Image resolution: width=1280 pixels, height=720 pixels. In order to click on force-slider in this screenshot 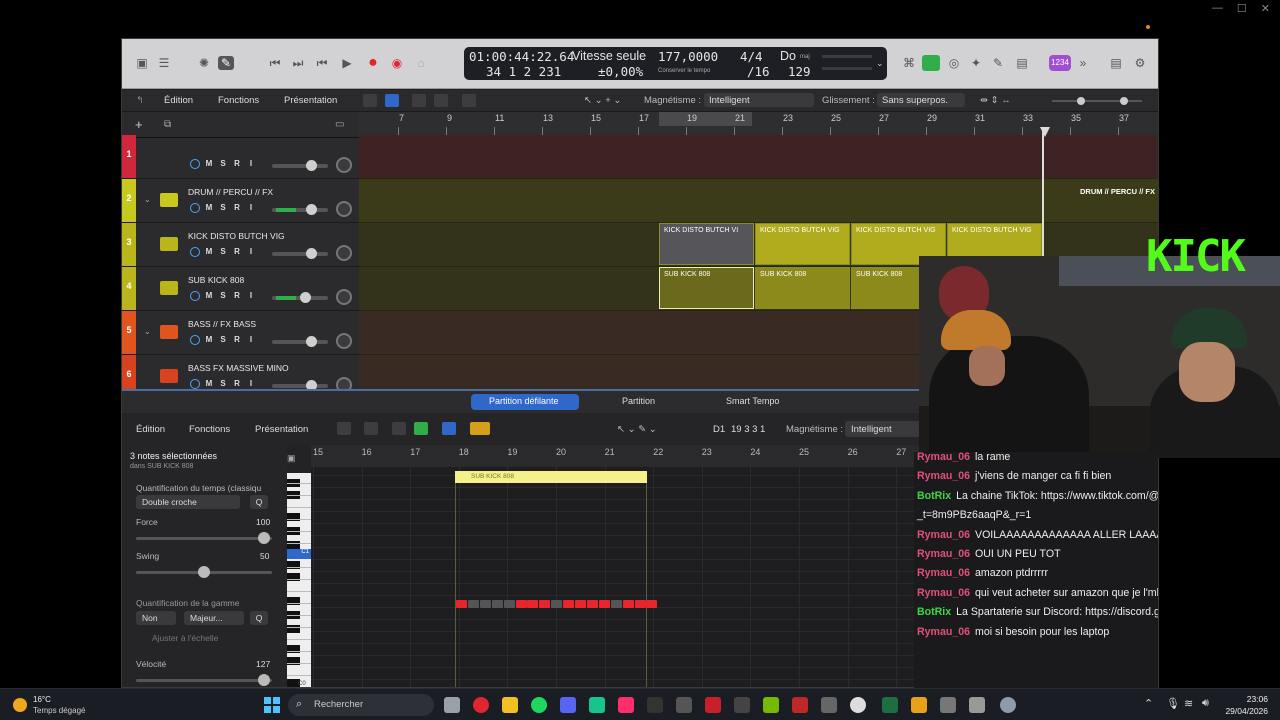, I will do `click(204, 538)`.